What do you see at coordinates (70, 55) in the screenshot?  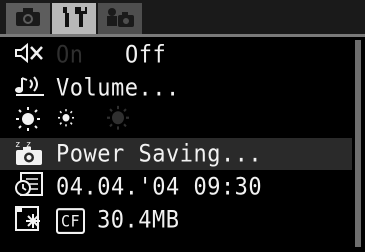 I see `mute-on-option: On` at bounding box center [70, 55].